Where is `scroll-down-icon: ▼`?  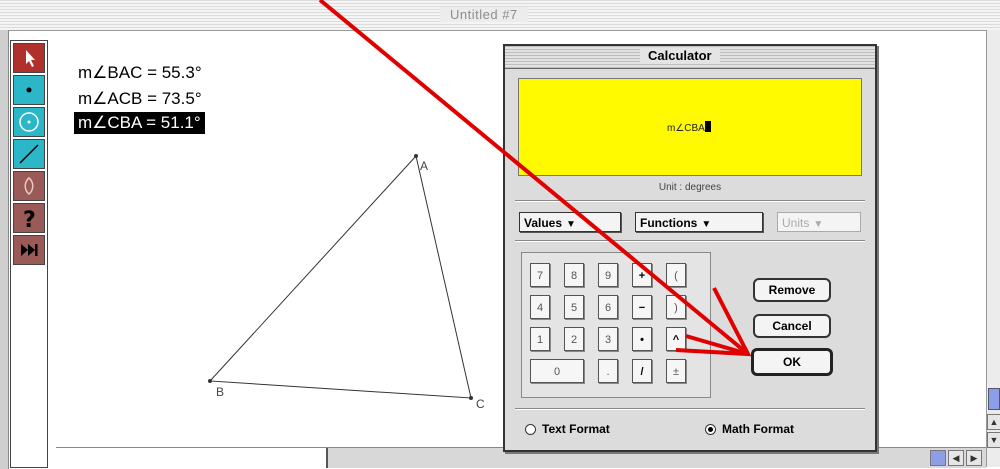
scroll-down-icon: ▼ is located at coordinates (993, 440).